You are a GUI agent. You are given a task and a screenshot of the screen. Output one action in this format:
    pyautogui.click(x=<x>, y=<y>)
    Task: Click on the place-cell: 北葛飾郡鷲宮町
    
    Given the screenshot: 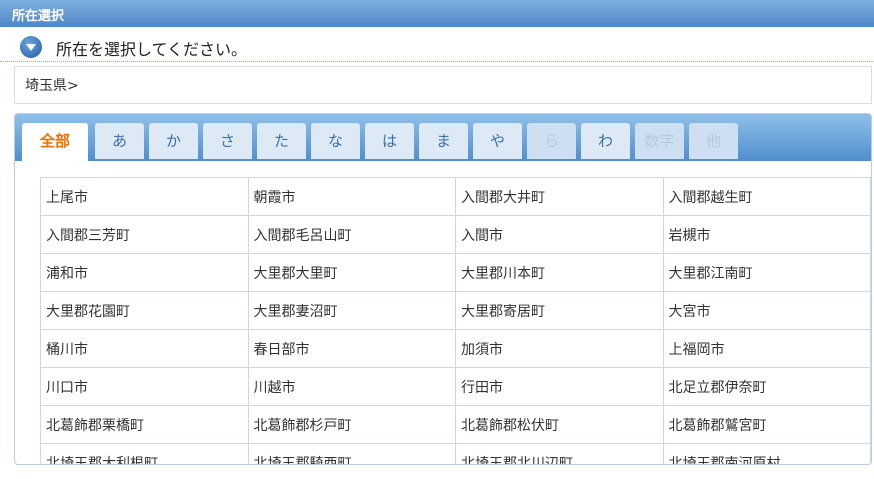 What is the action you would take?
    pyautogui.click(x=766, y=424)
    